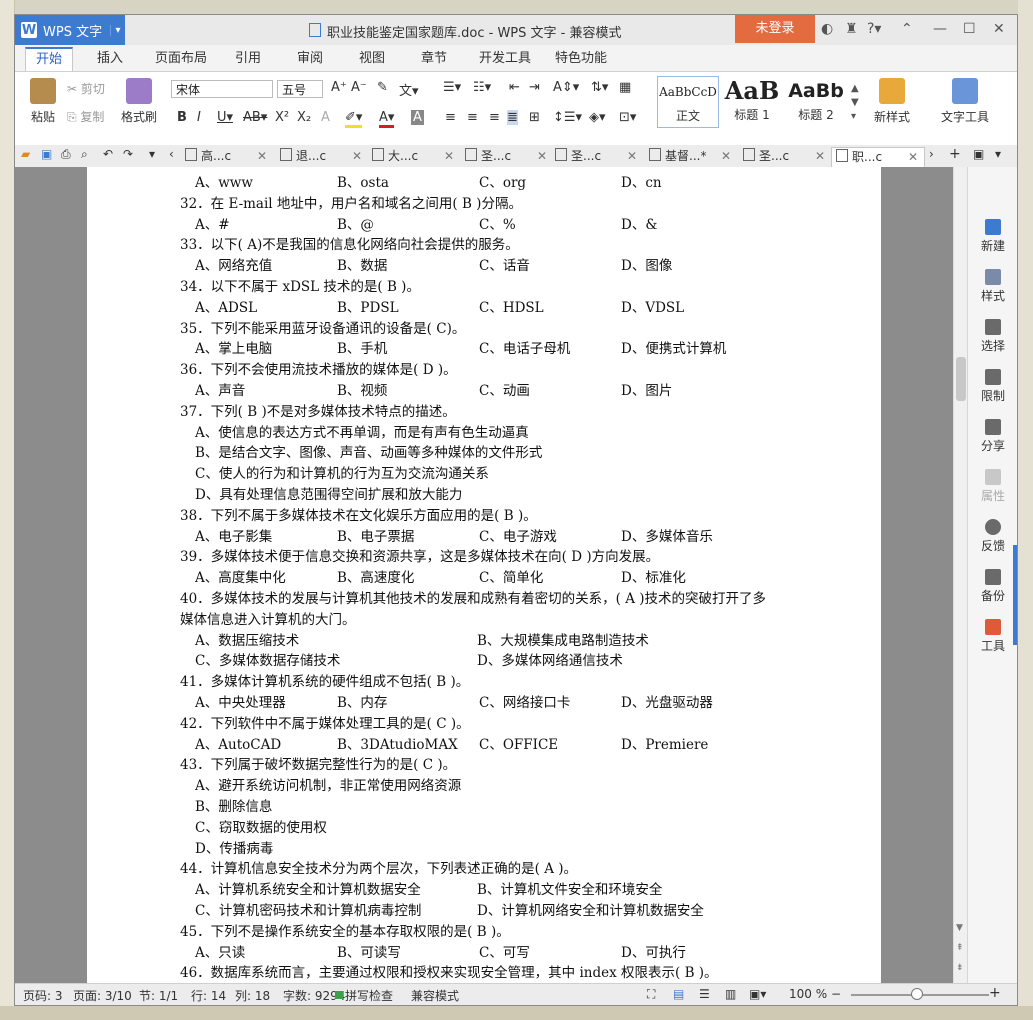 The height and width of the screenshot is (1020, 1033). Describe the element at coordinates (248, 59) in the screenshot. I see `tab-references: 引用` at that location.